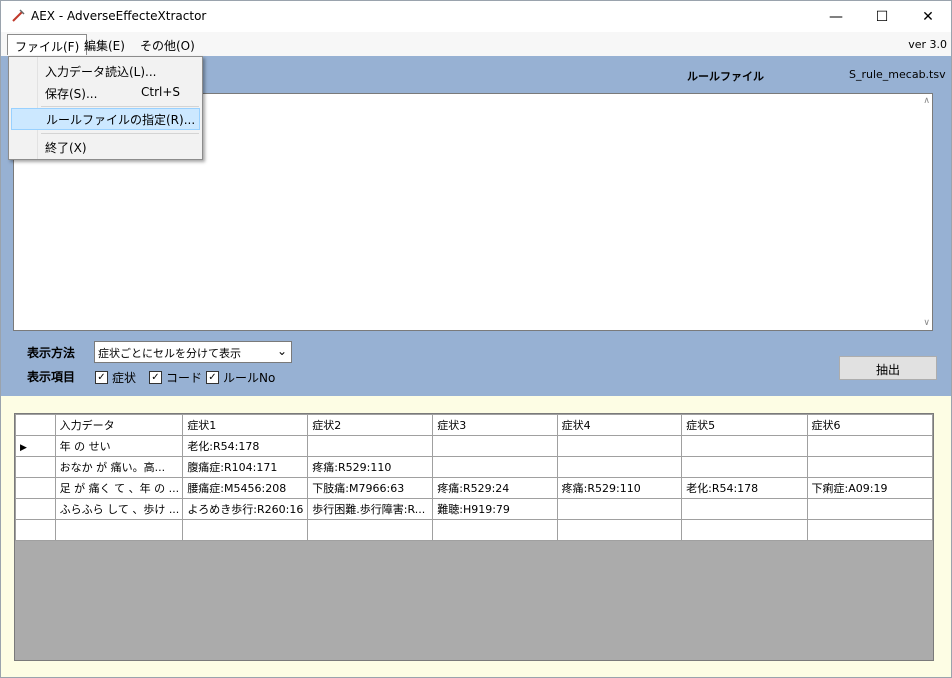  I want to click on table-cell: 難聴:H919:79, so click(495, 509).